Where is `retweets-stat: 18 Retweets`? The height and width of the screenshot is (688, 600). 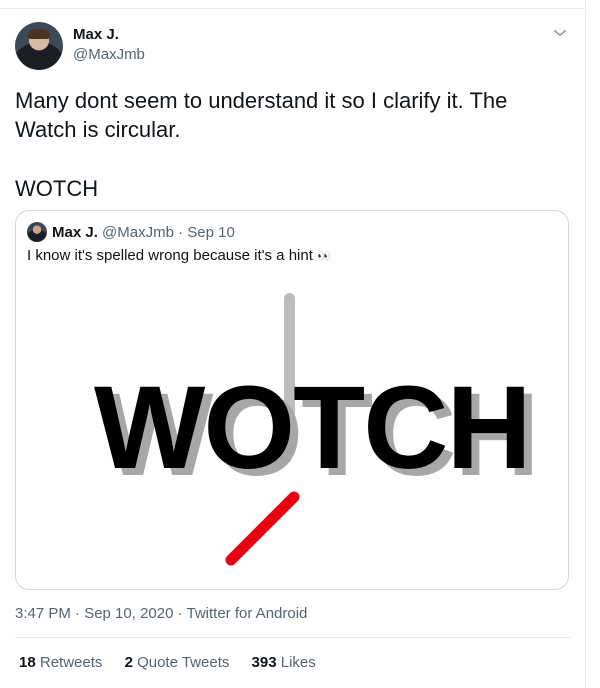
retweets-stat: 18 Retweets is located at coordinates (60, 662).